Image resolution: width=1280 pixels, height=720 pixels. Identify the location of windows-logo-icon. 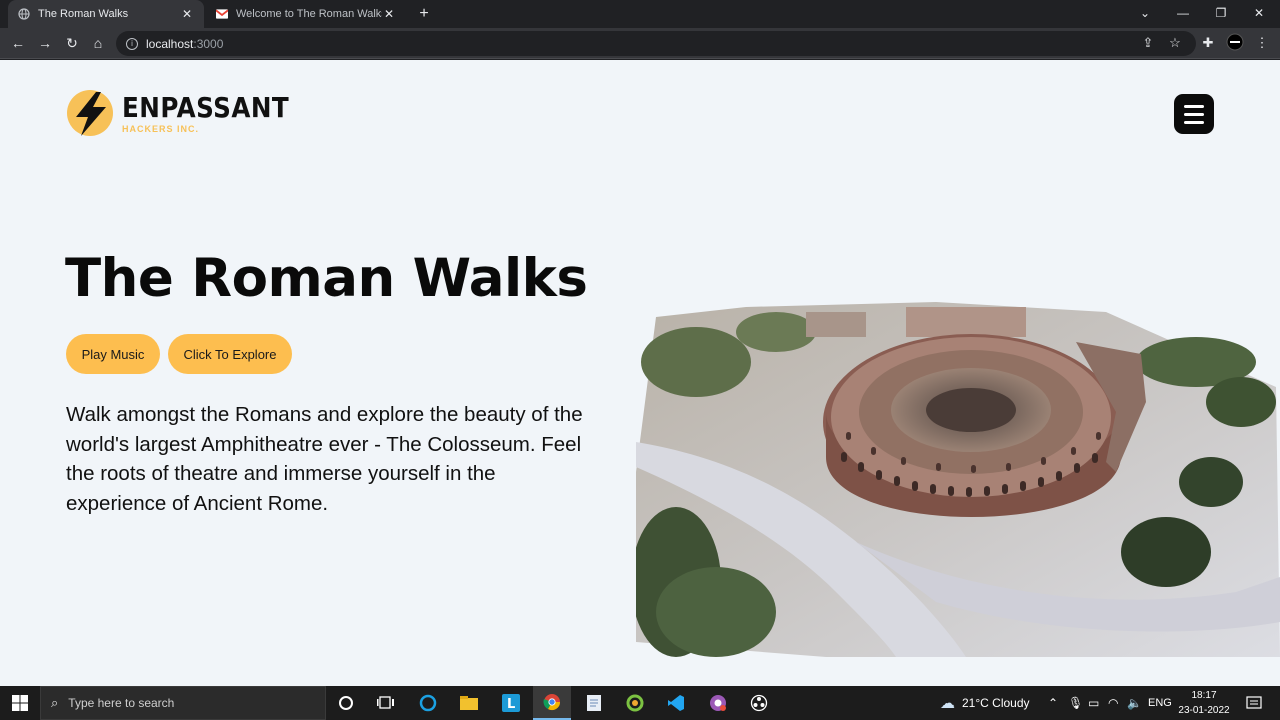
(20, 703).